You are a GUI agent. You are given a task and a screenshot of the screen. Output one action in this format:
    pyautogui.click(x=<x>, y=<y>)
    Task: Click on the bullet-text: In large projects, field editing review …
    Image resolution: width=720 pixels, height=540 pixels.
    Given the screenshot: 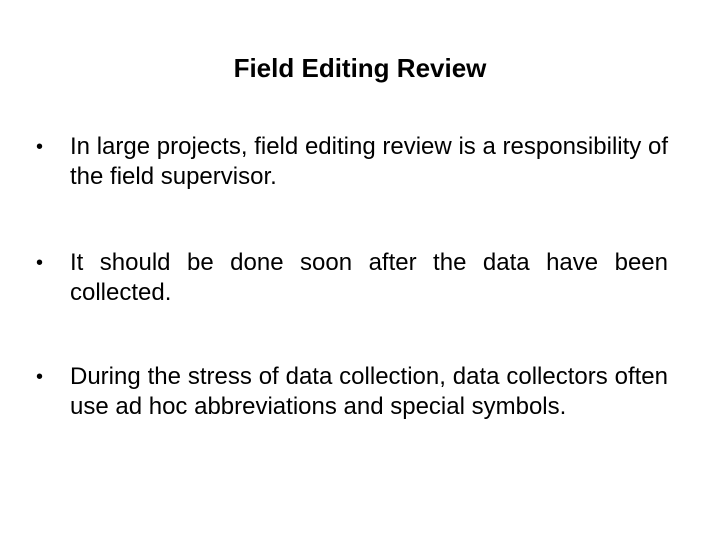 What is the action you would take?
    pyautogui.click(x=369, y=161)
    